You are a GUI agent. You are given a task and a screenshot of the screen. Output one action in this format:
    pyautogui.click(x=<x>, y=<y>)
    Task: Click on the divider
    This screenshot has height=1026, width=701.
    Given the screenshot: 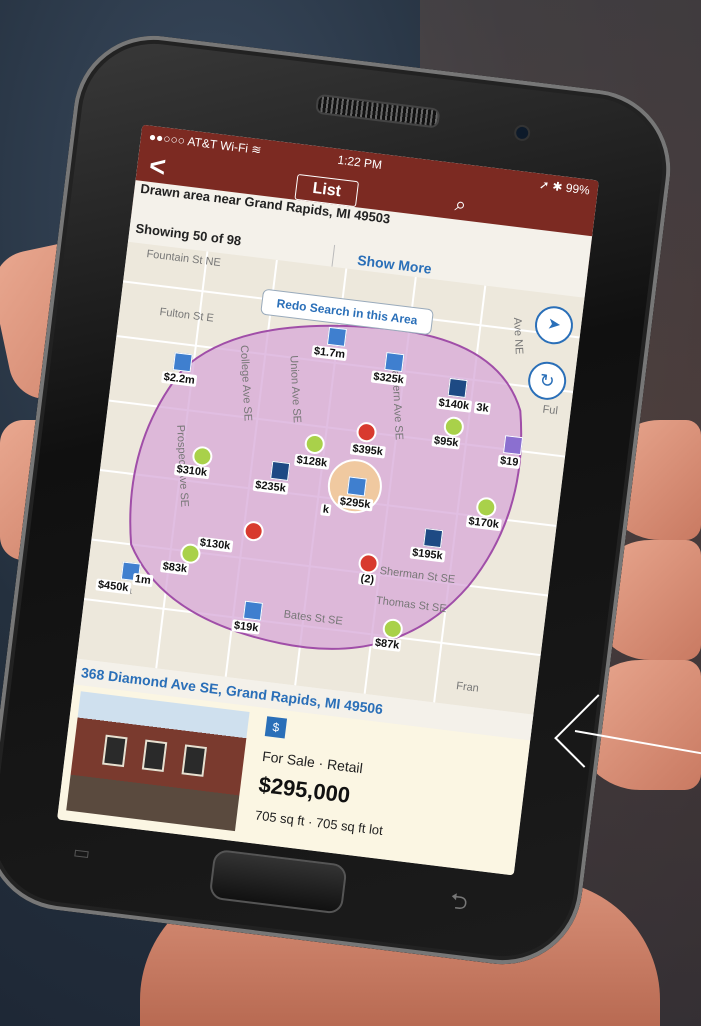 What is the action you would take?
    pyautogui.click(x=333, y=255)
    